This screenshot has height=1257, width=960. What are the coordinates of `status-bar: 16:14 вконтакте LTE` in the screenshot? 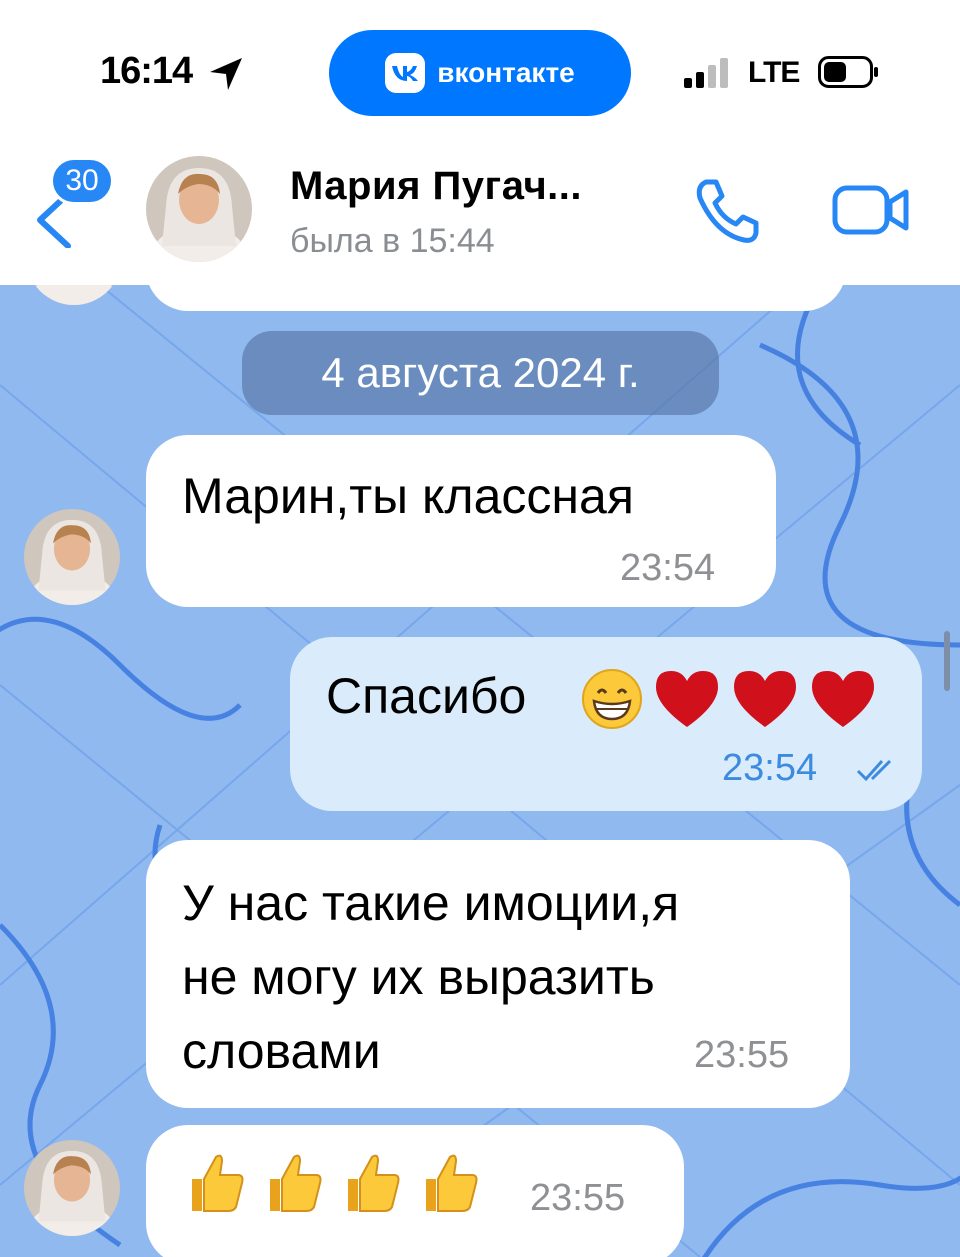 It's located at (480, 65).